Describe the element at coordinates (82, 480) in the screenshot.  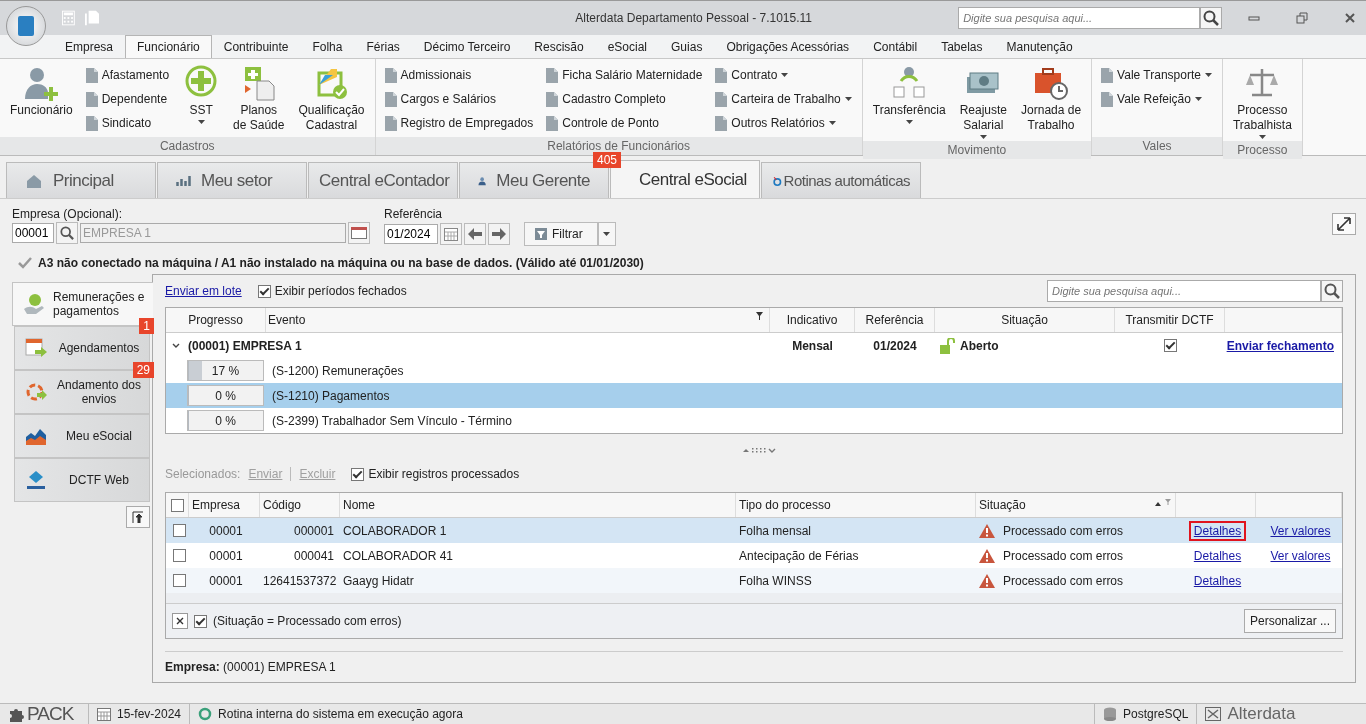
I see `side-tab: DCTF Web` at that location.